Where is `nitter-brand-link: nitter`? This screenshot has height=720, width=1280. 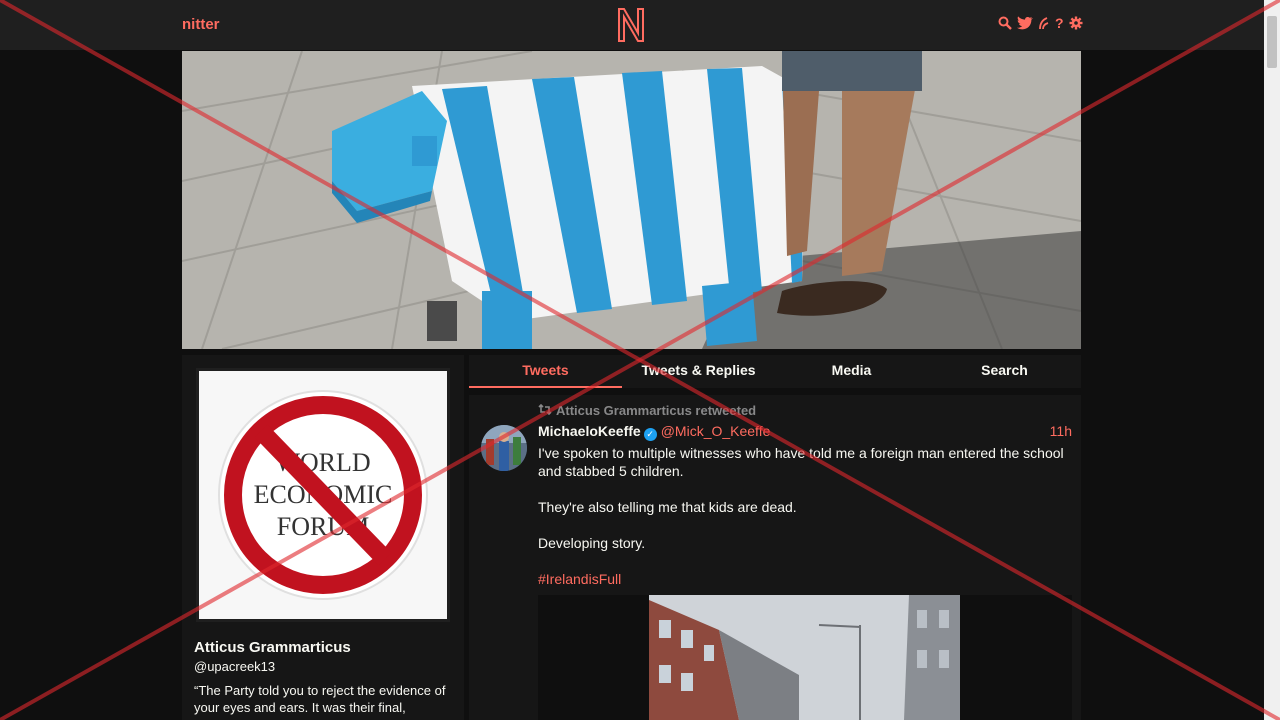 nitter-brand-link: nitter is located at coordinates (201, 24).